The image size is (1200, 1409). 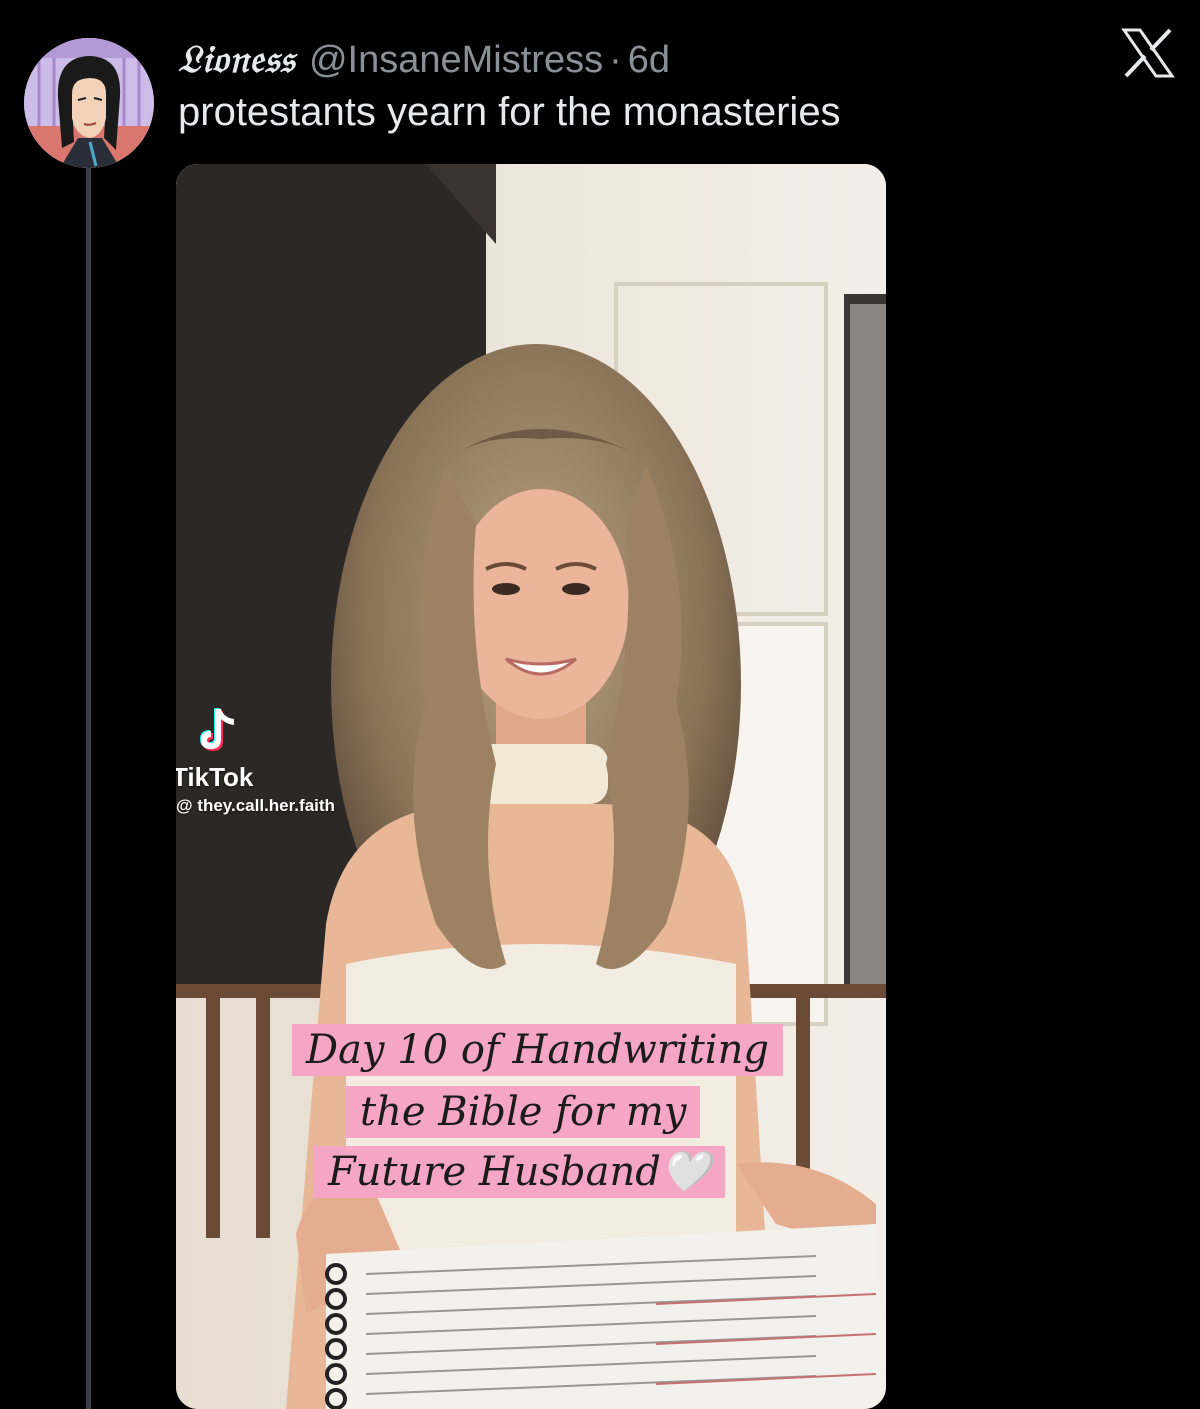 I want to click on tiktok-username: @ they.call.her.faith, so click(x=255, y=805).